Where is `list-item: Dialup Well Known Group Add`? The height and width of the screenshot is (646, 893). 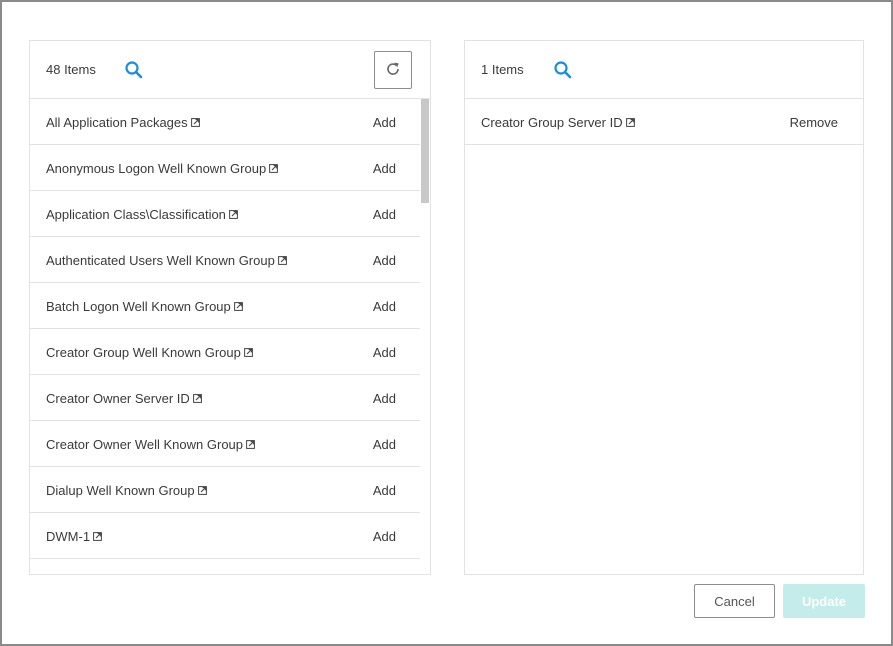 list-item: Dialup Well Known Group Add is located at coordinates (225, 490).